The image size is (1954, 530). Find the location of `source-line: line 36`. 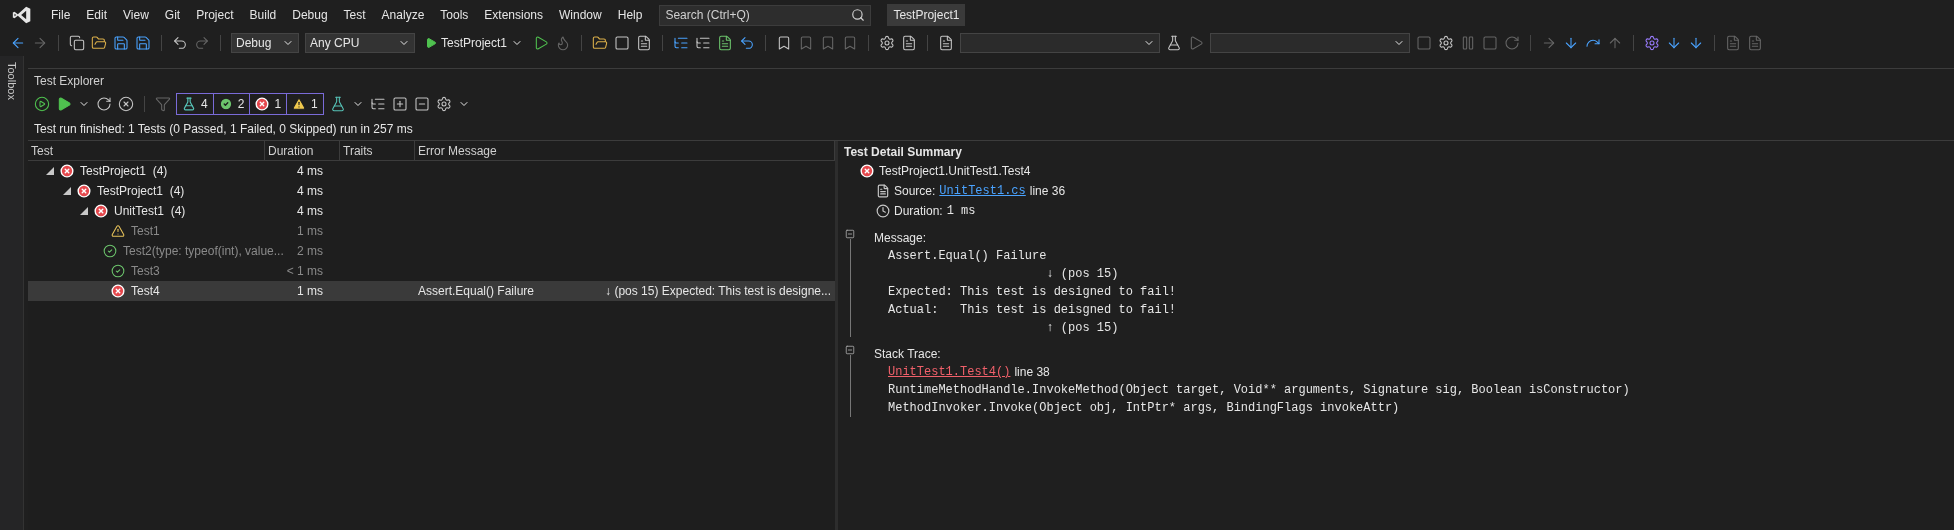

source-line: line 36 is located at coordinates (1047, 191).